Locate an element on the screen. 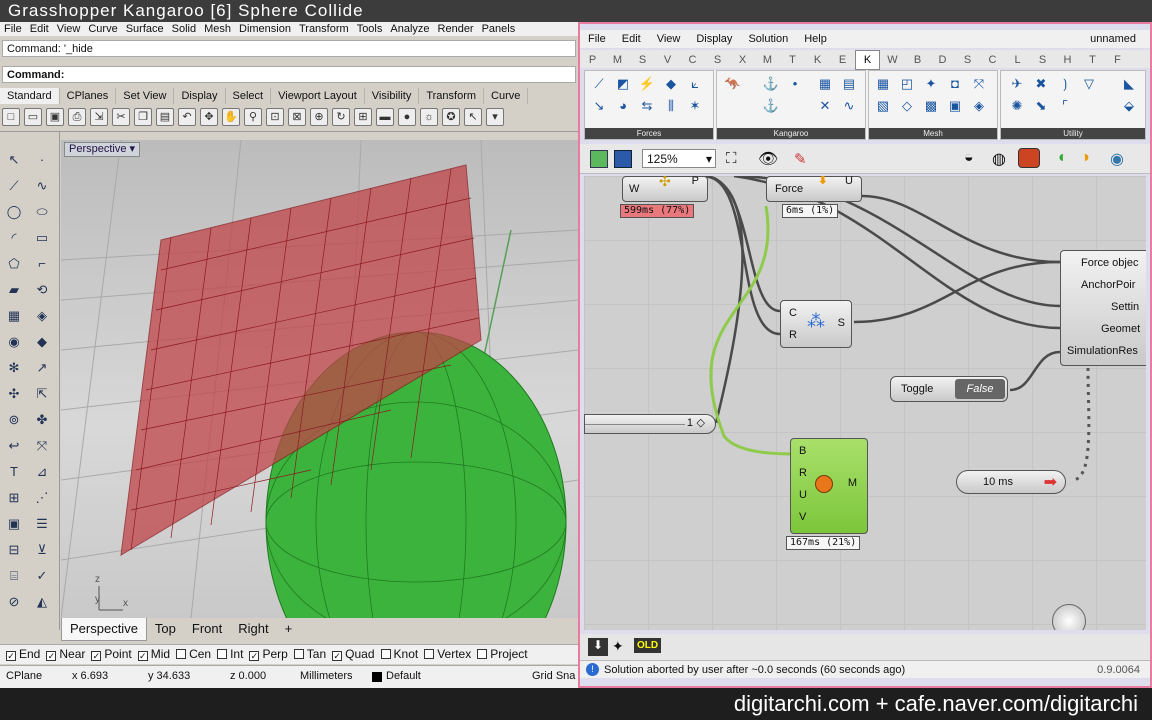 The image size is (1152, 720). status-grid-snap: Grid Sna is located at coordinates (553, 676).